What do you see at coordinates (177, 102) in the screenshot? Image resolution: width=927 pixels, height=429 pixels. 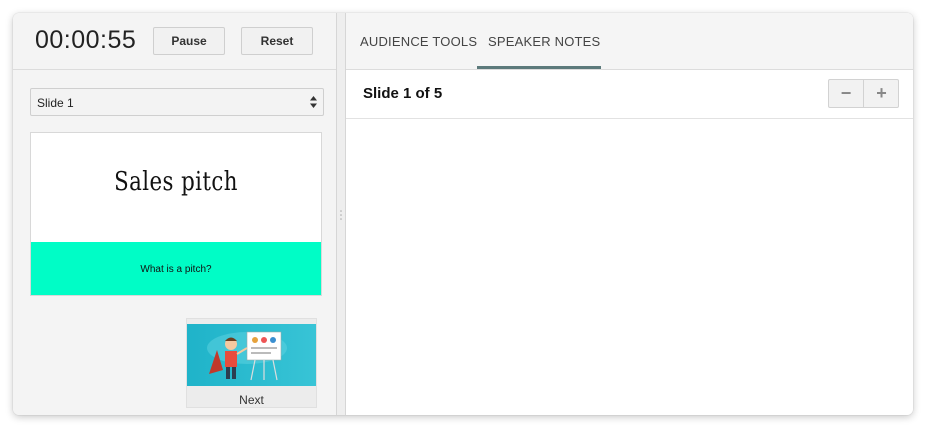 I see `slide-select: Slide 1` at bounding box center [177, 102].